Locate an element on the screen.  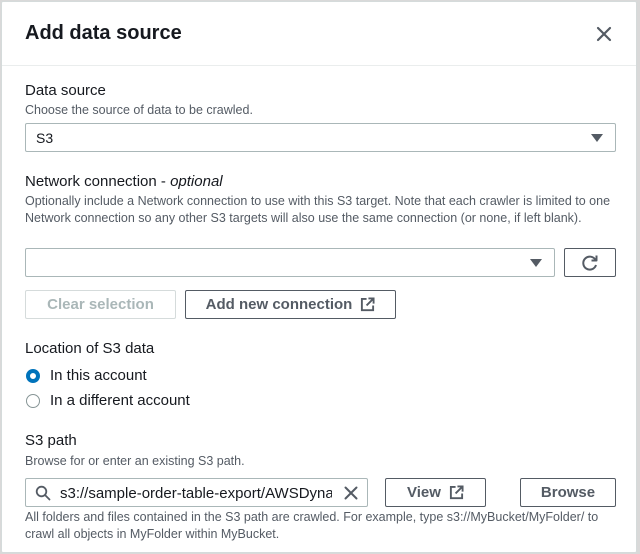
browse-button-label: Browse is located at coordinates (568, 492).